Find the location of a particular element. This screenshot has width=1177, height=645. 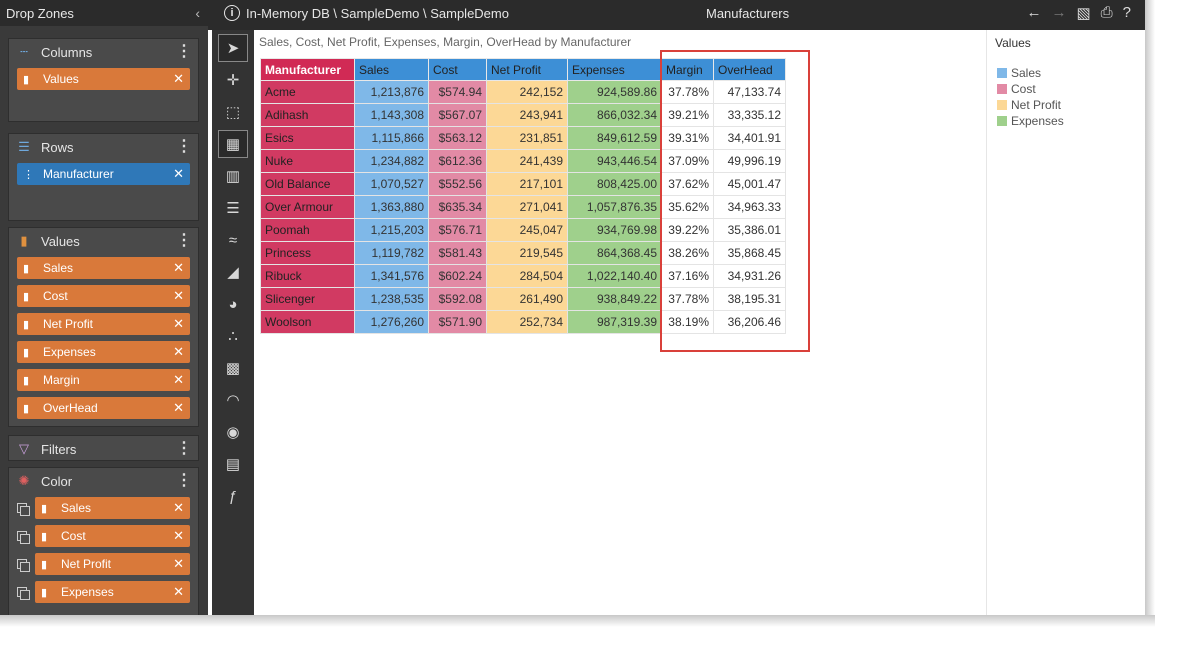

legend-item-sales: Sales is located at coordinates (1030, 73).